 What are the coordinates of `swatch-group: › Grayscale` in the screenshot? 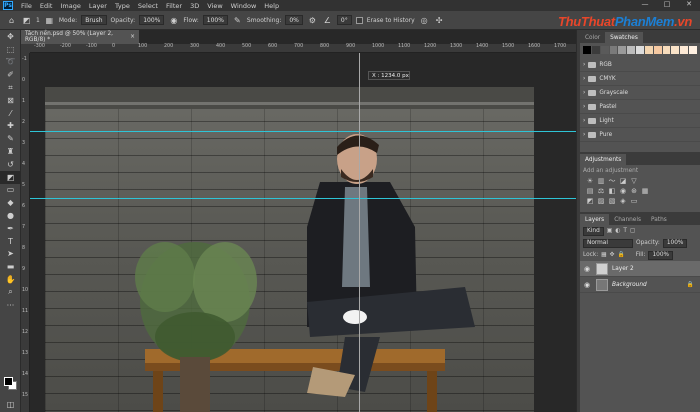 It's located at (640, 93).